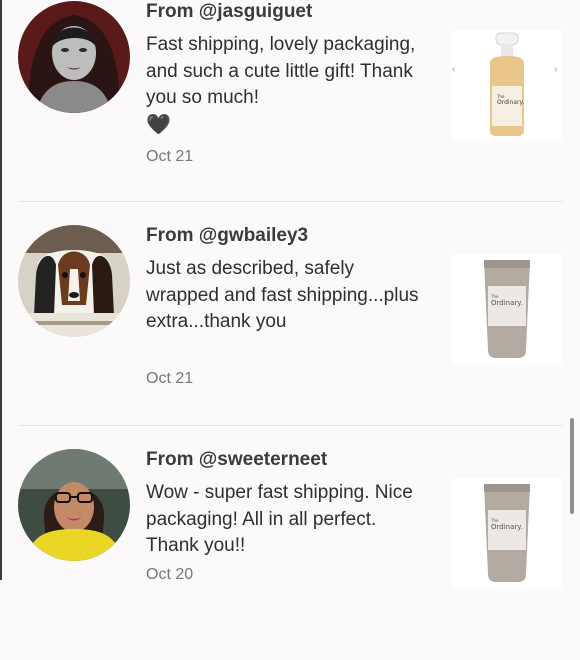 The width and height of the screenshot is (580, 660). I want to click on review-username: From @gwbailey3, so click(227, 236).